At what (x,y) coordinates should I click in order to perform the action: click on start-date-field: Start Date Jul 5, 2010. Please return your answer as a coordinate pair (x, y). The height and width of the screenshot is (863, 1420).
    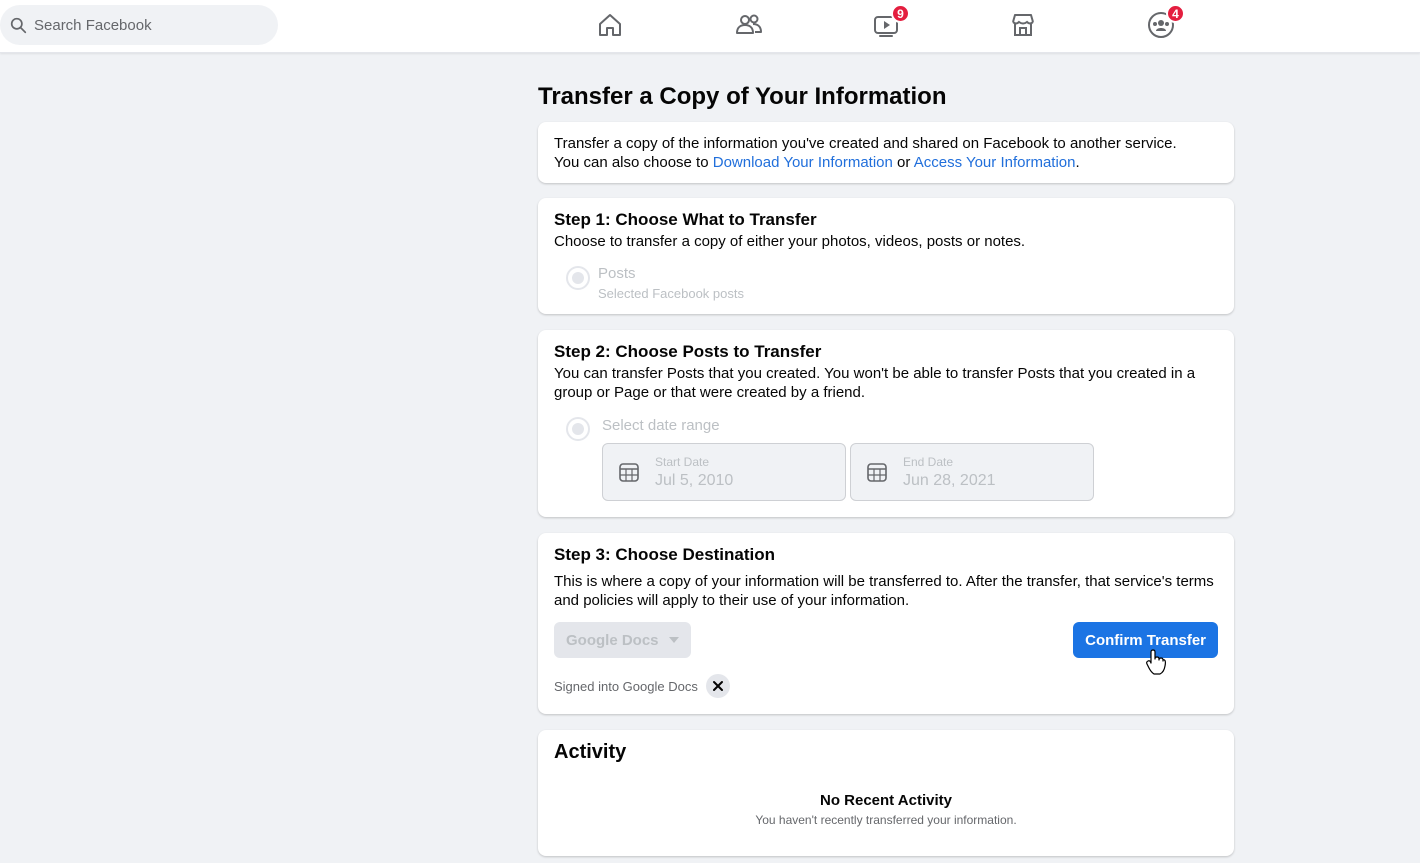
    Looking at the image, I should click on (724, 472).